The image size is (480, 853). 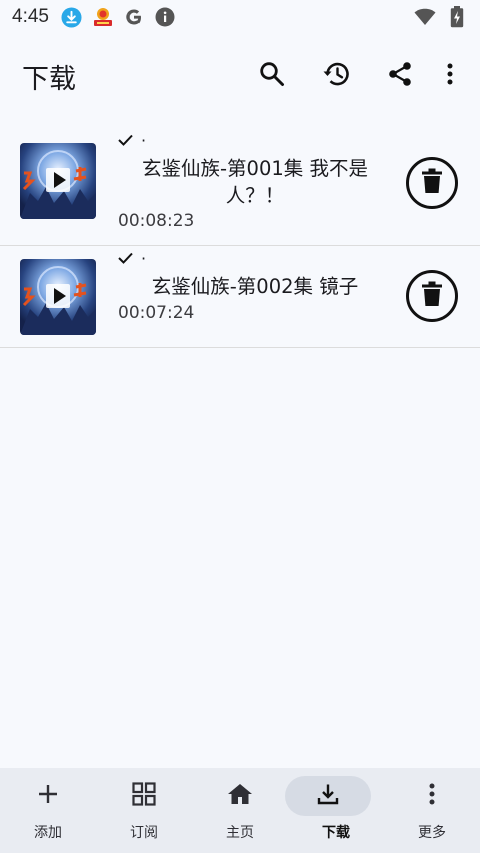 What do you see at coordinates (441, 17) in the screenshot?
I see `system-icons` at bounding box center [441, 17].